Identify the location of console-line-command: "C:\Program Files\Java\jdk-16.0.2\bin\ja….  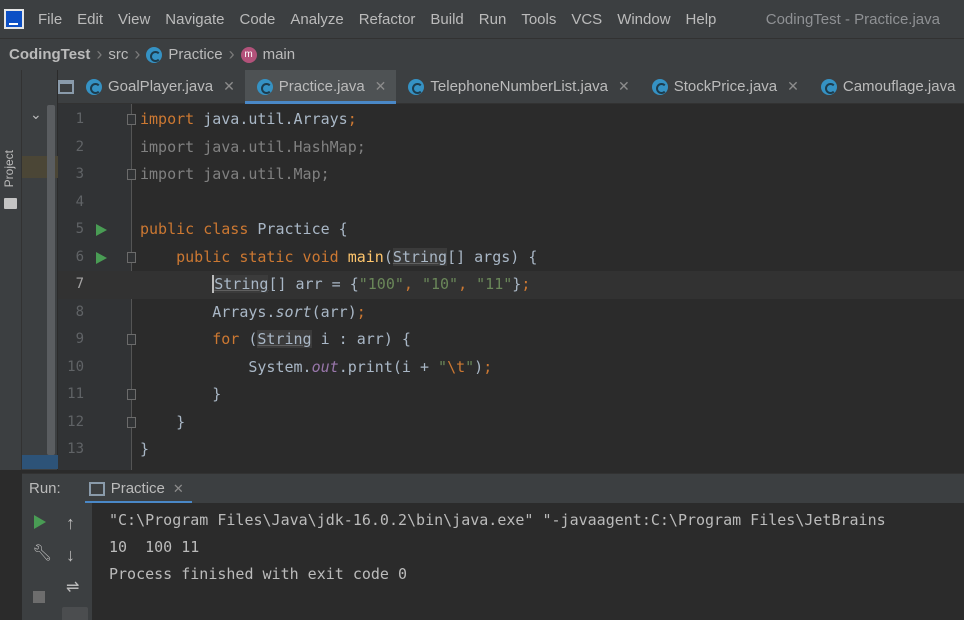
(497, 520).